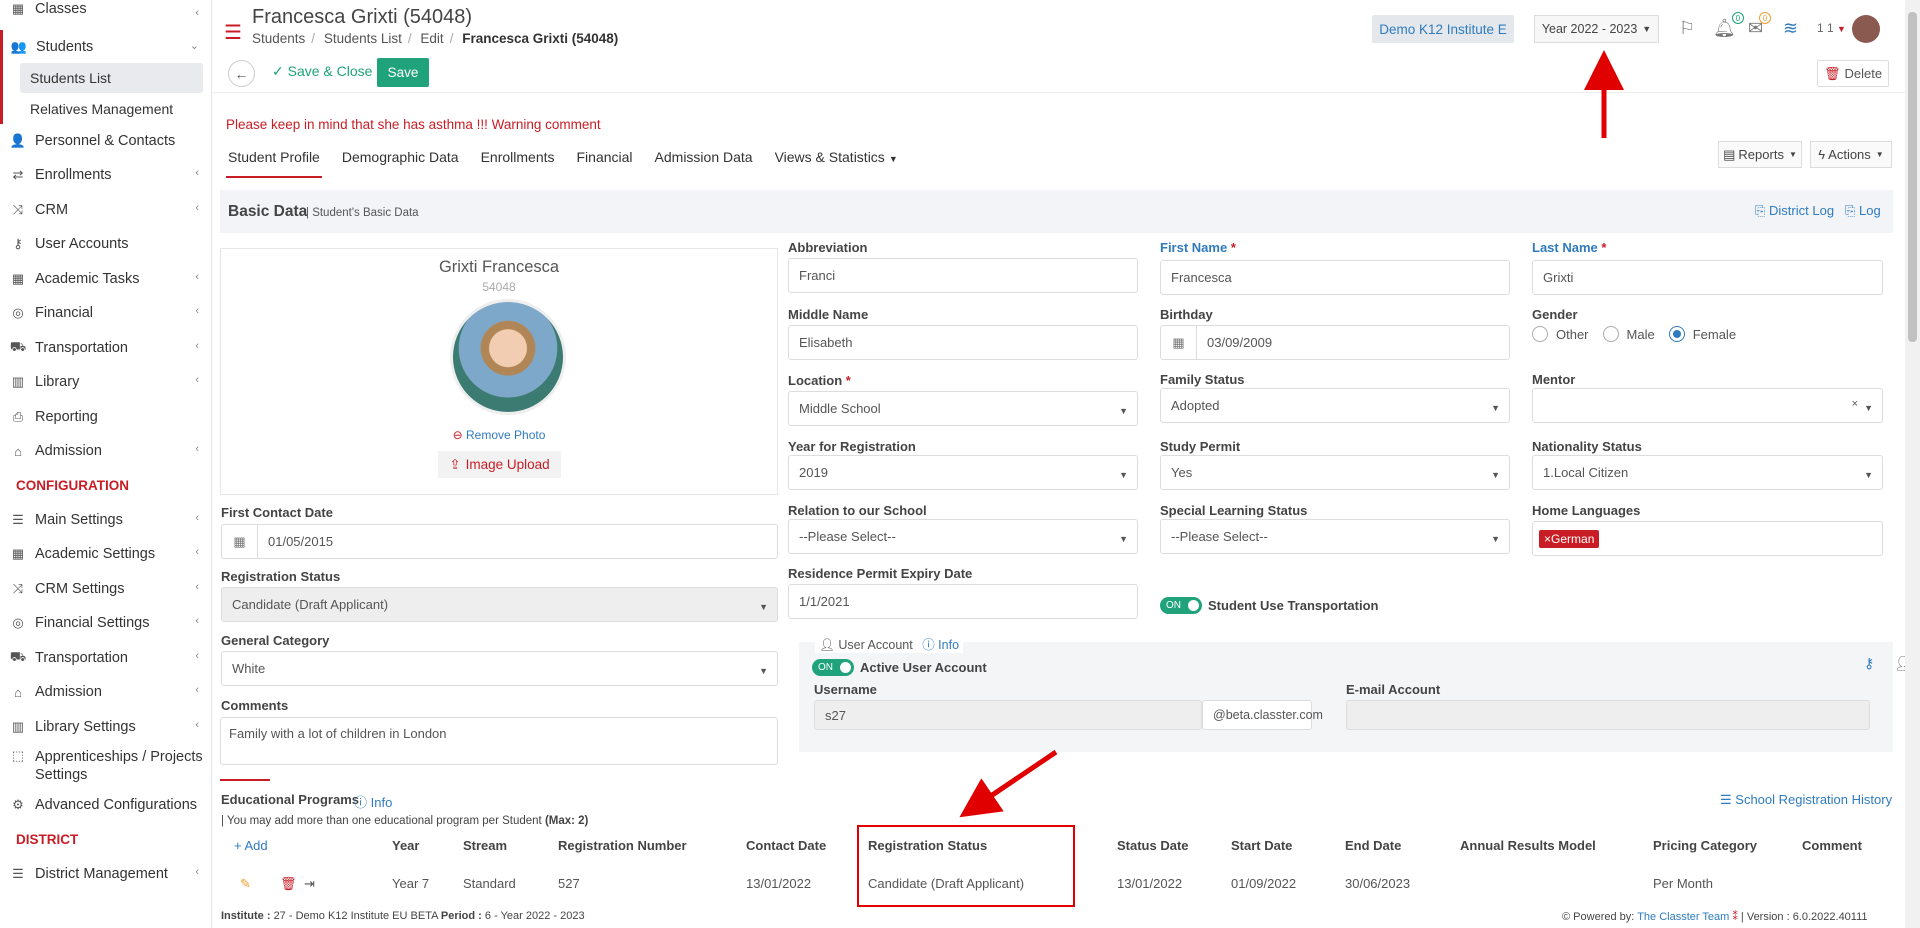 This screenshot has height=928, width=1920. I want to click on sidebar-item-label: Transportation, so click(81, 657).